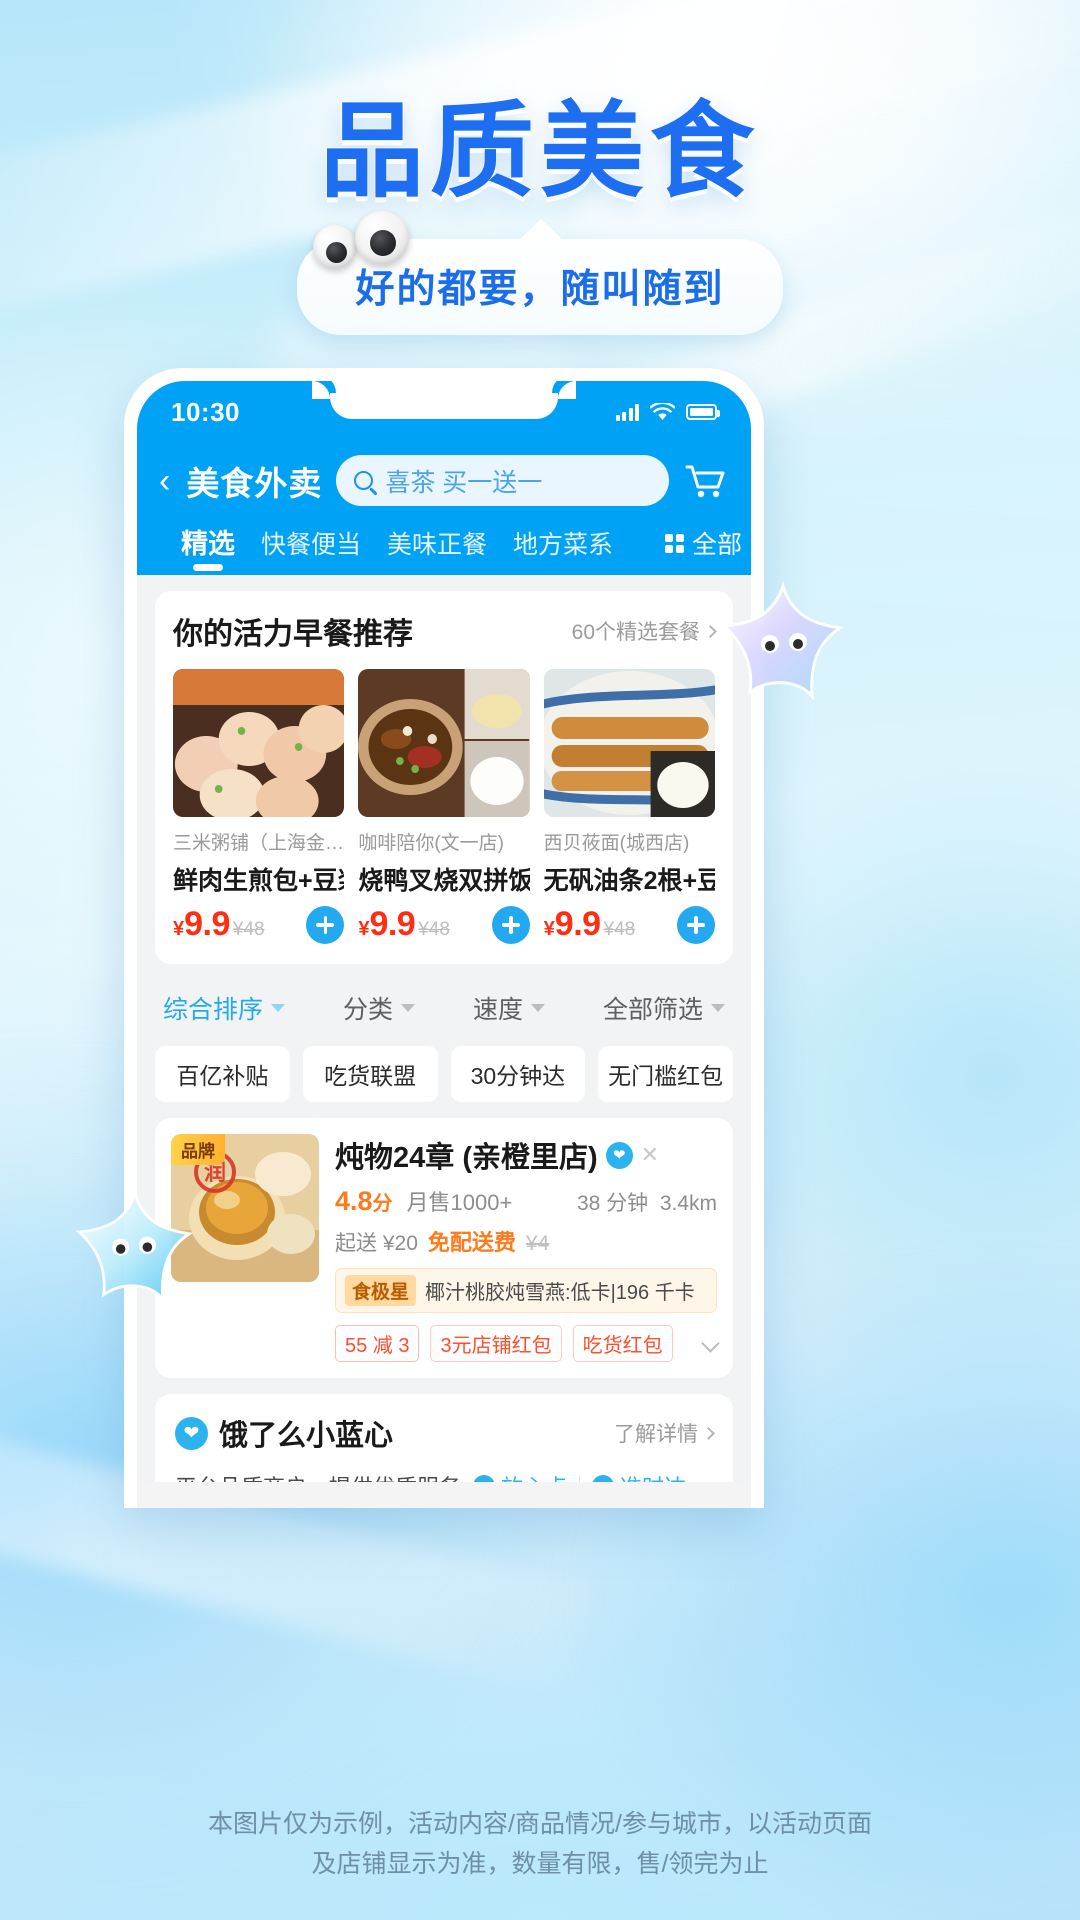 The height and width of the screenshot is (1920, 1080). I want to click on restaurant-monthly-sales: 月售1000+, so click(459, 1202).